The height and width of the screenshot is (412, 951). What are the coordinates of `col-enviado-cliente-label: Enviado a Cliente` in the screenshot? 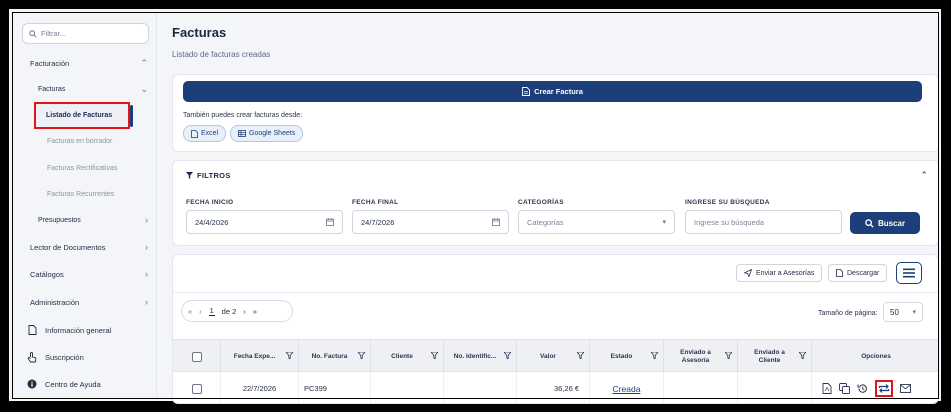 It's located at (769, 356).